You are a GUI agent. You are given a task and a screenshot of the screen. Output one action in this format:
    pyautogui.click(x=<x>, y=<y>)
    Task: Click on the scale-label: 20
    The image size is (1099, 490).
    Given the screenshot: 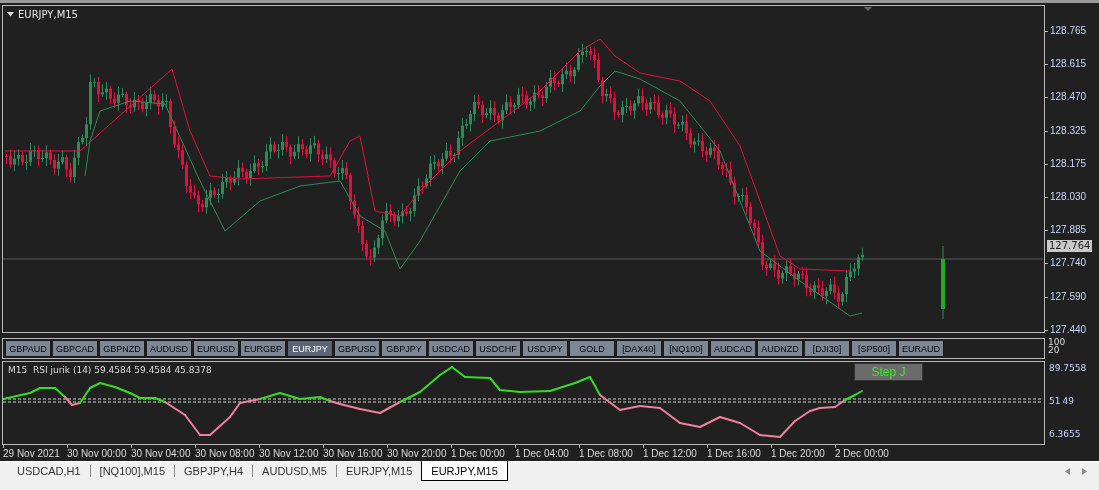 What is the action you would take?
    pyautogui.click(x=1054, y=350)
    